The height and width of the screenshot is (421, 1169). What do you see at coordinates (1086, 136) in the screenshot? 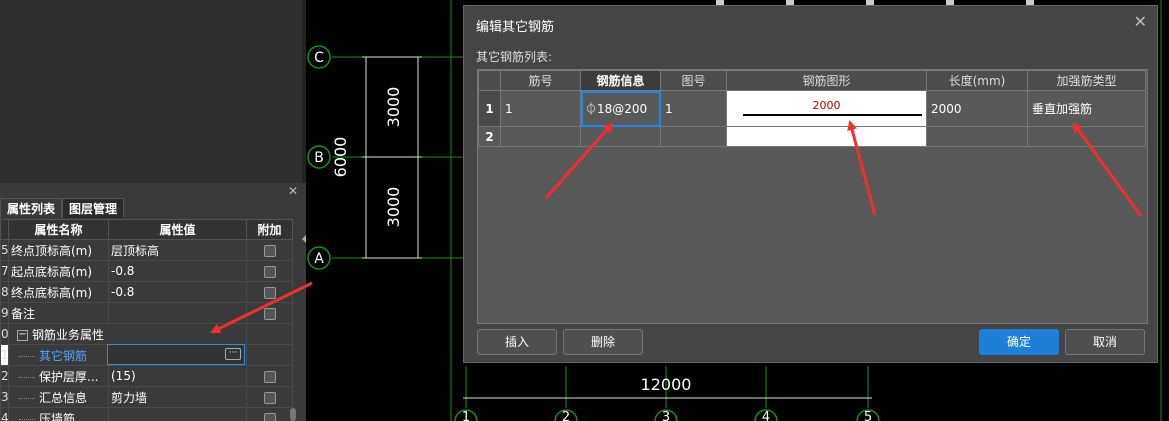
I see `reinforcement-type-cell` at bounding box center [1086, 136].